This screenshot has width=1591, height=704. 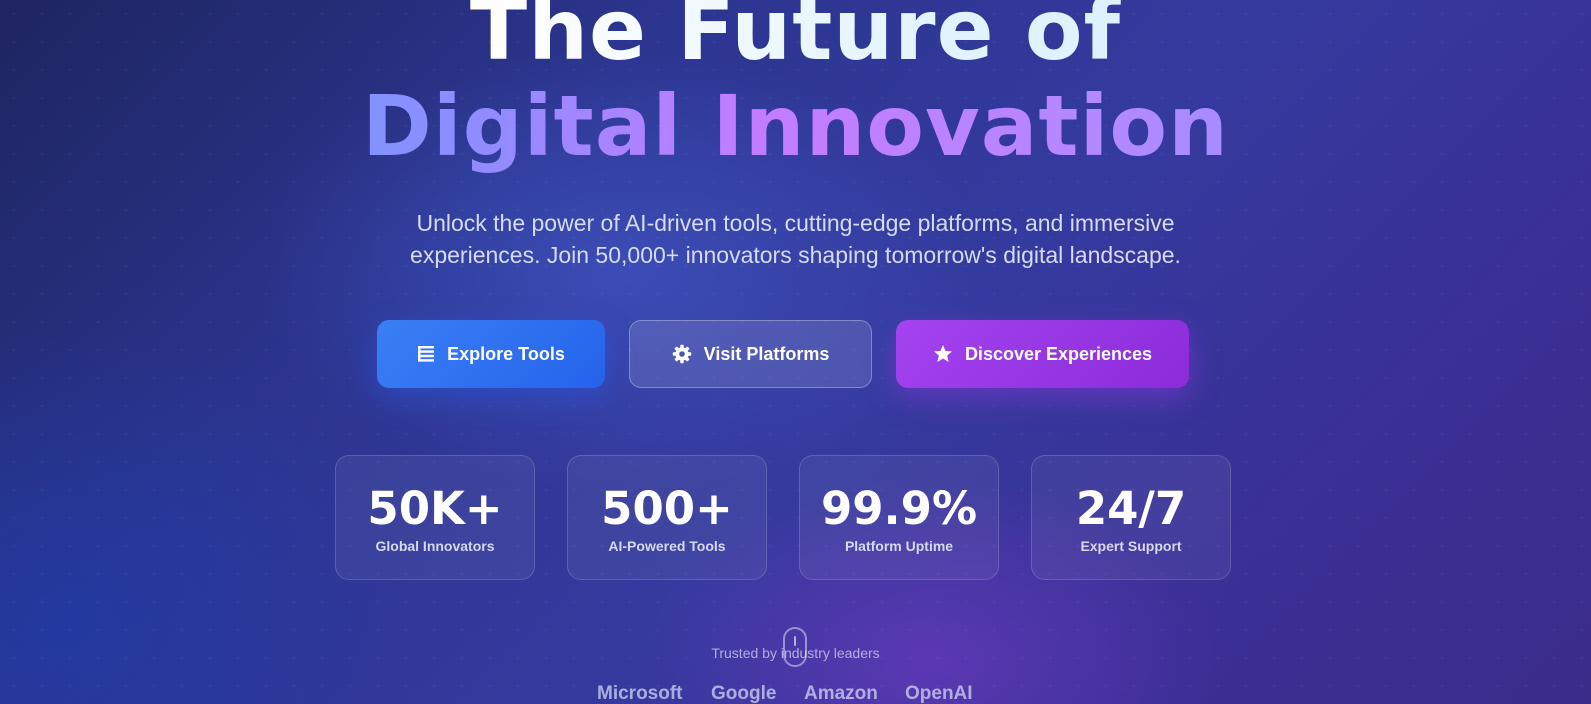 I want to click on scroll-mouse-icon, so click(x=795, y=647).